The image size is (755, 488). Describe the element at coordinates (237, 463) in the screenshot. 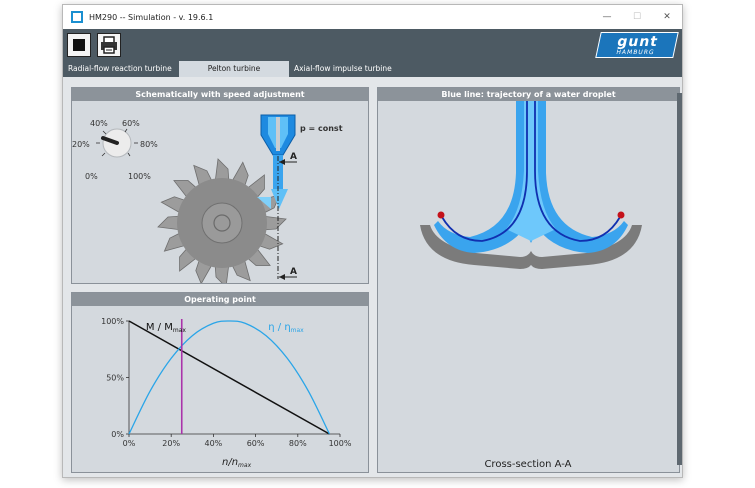

I see `x-axis-label: n/nmax` at that location.